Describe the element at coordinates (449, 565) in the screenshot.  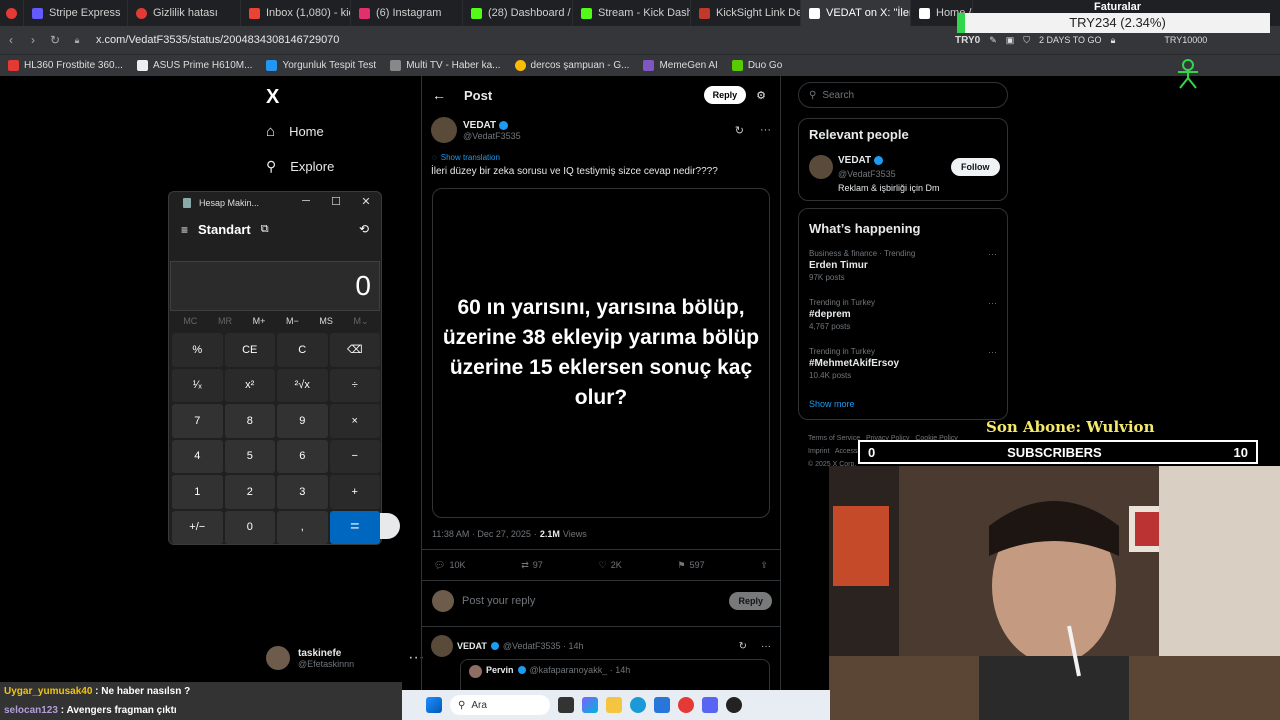
I see `reply-action: 💬︎ 10K` at that location.